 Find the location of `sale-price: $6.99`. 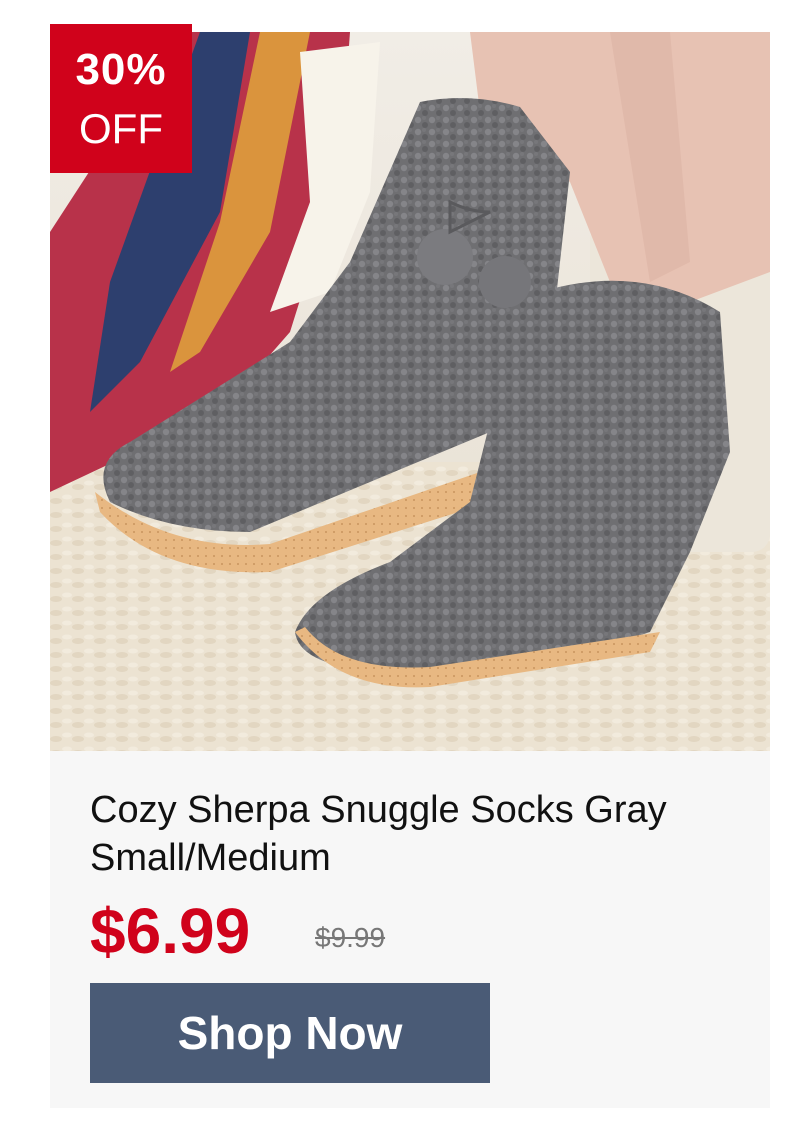

sale-price: $6.99 is located at coordinates (170, 931).